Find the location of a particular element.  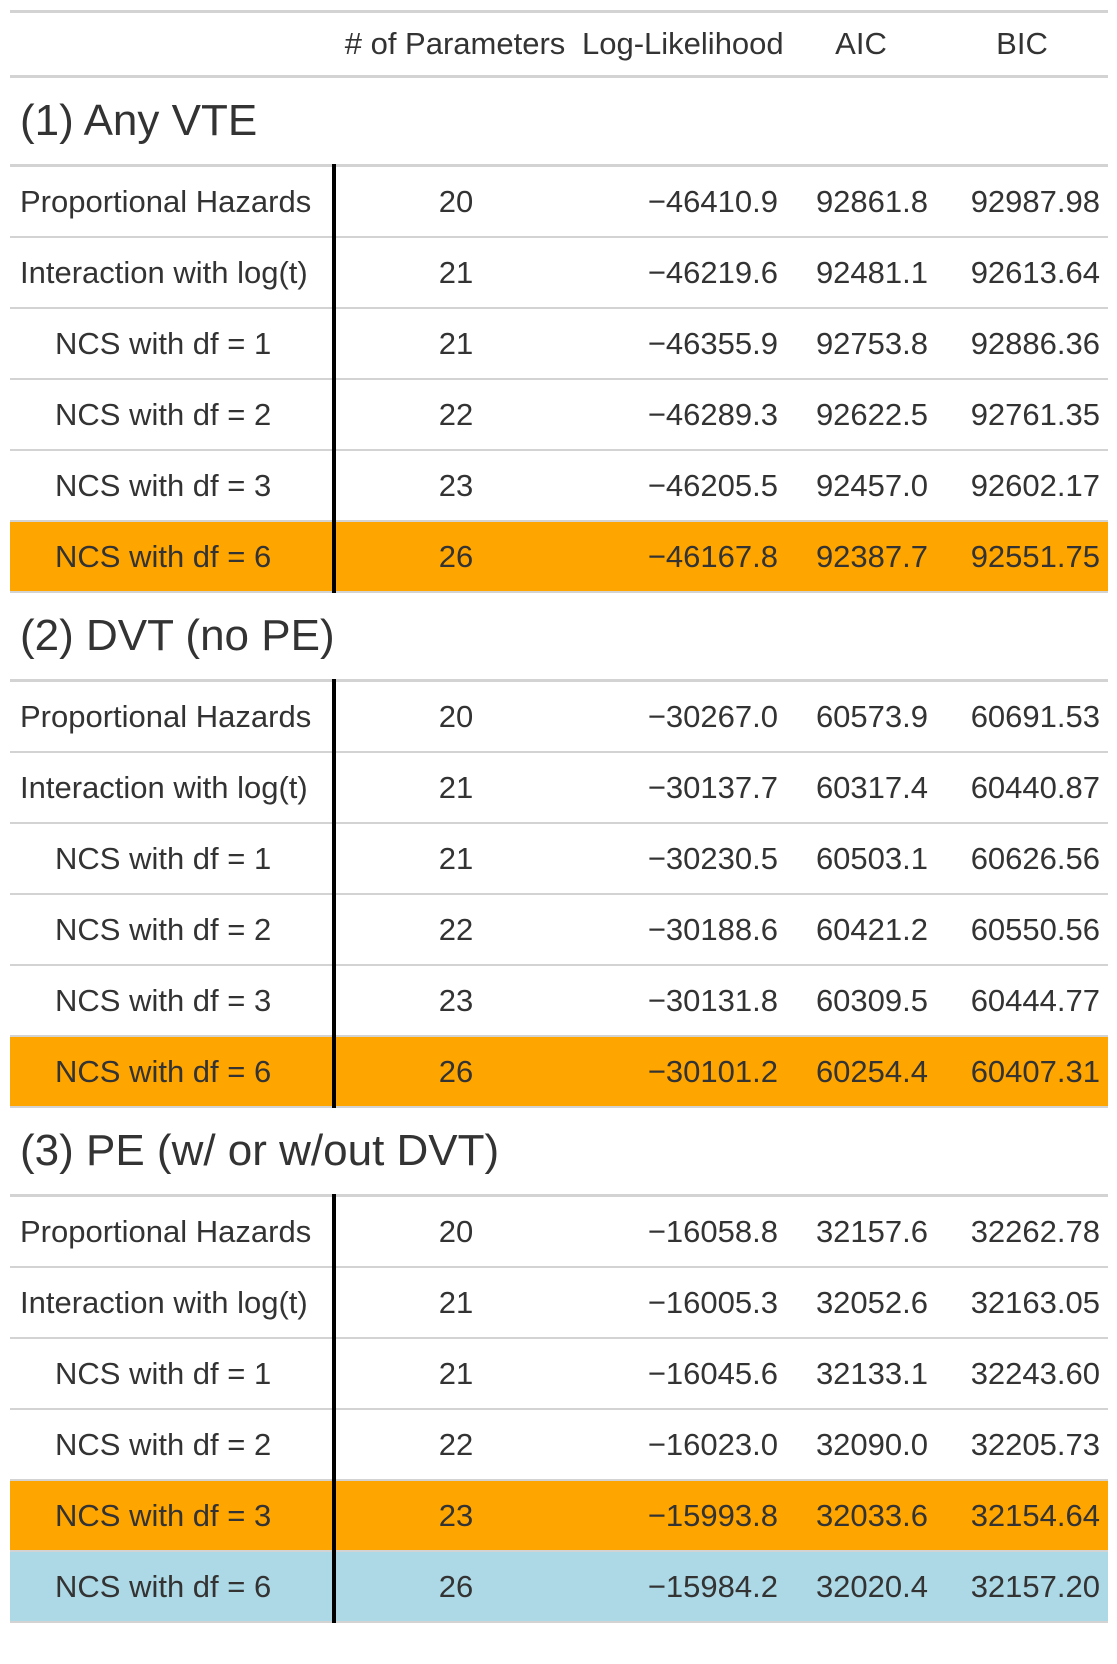

group-header-row: (3) PE (w/ or w/out DVT) is located at coordinates (559, 1152).